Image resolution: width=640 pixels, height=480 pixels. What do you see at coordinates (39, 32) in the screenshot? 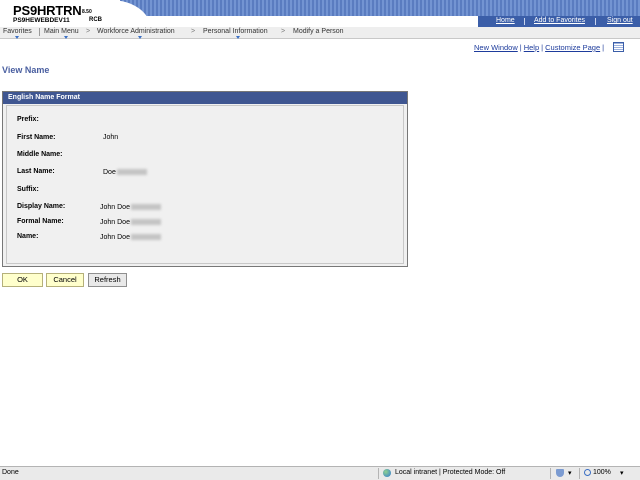
I see `nav-divider` at bounding box center [39, 32].